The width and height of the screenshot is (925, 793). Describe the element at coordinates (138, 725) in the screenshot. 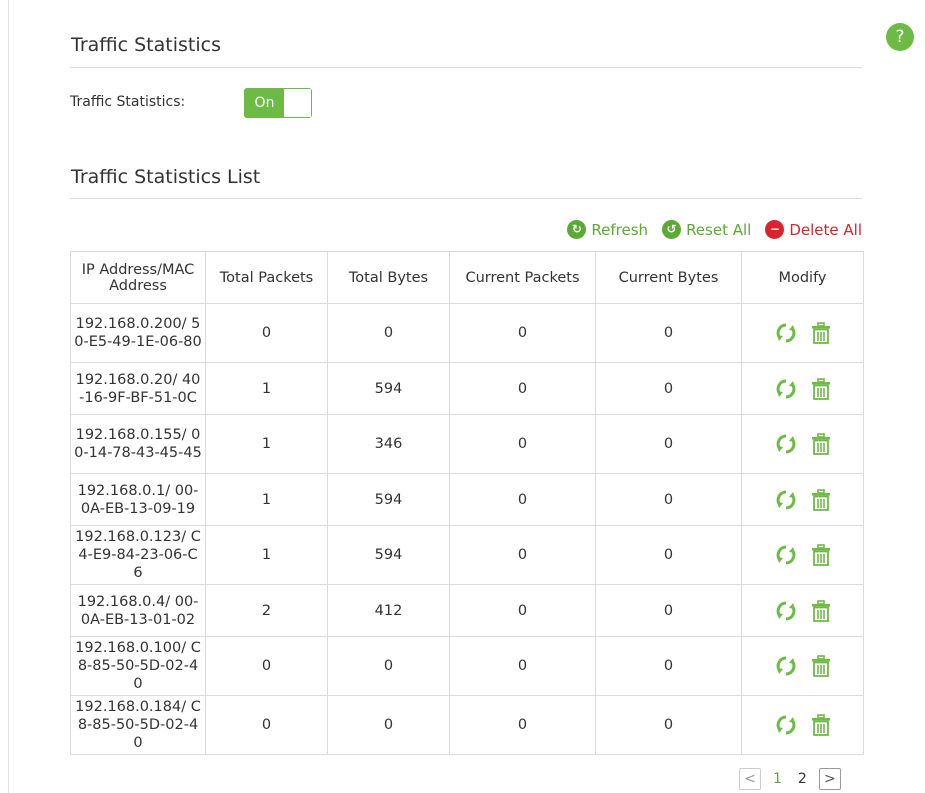

I see `cell-address: 192.168.0.184/ C8-85-50-5D-02-40` at that location.